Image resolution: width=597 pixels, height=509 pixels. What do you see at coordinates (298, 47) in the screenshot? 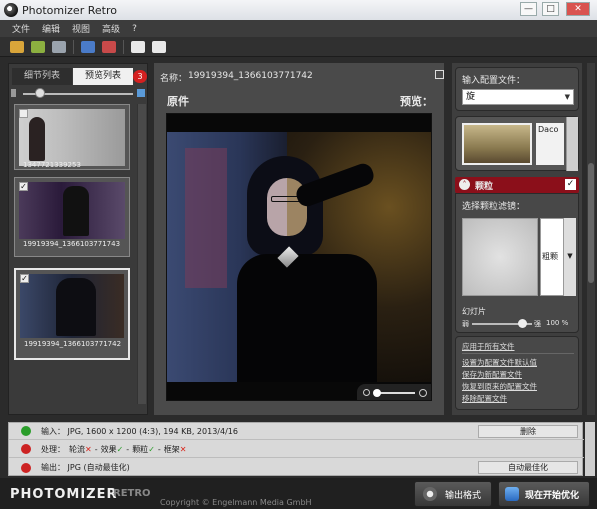
I see `toolbar` at bounding box center [298, 47].